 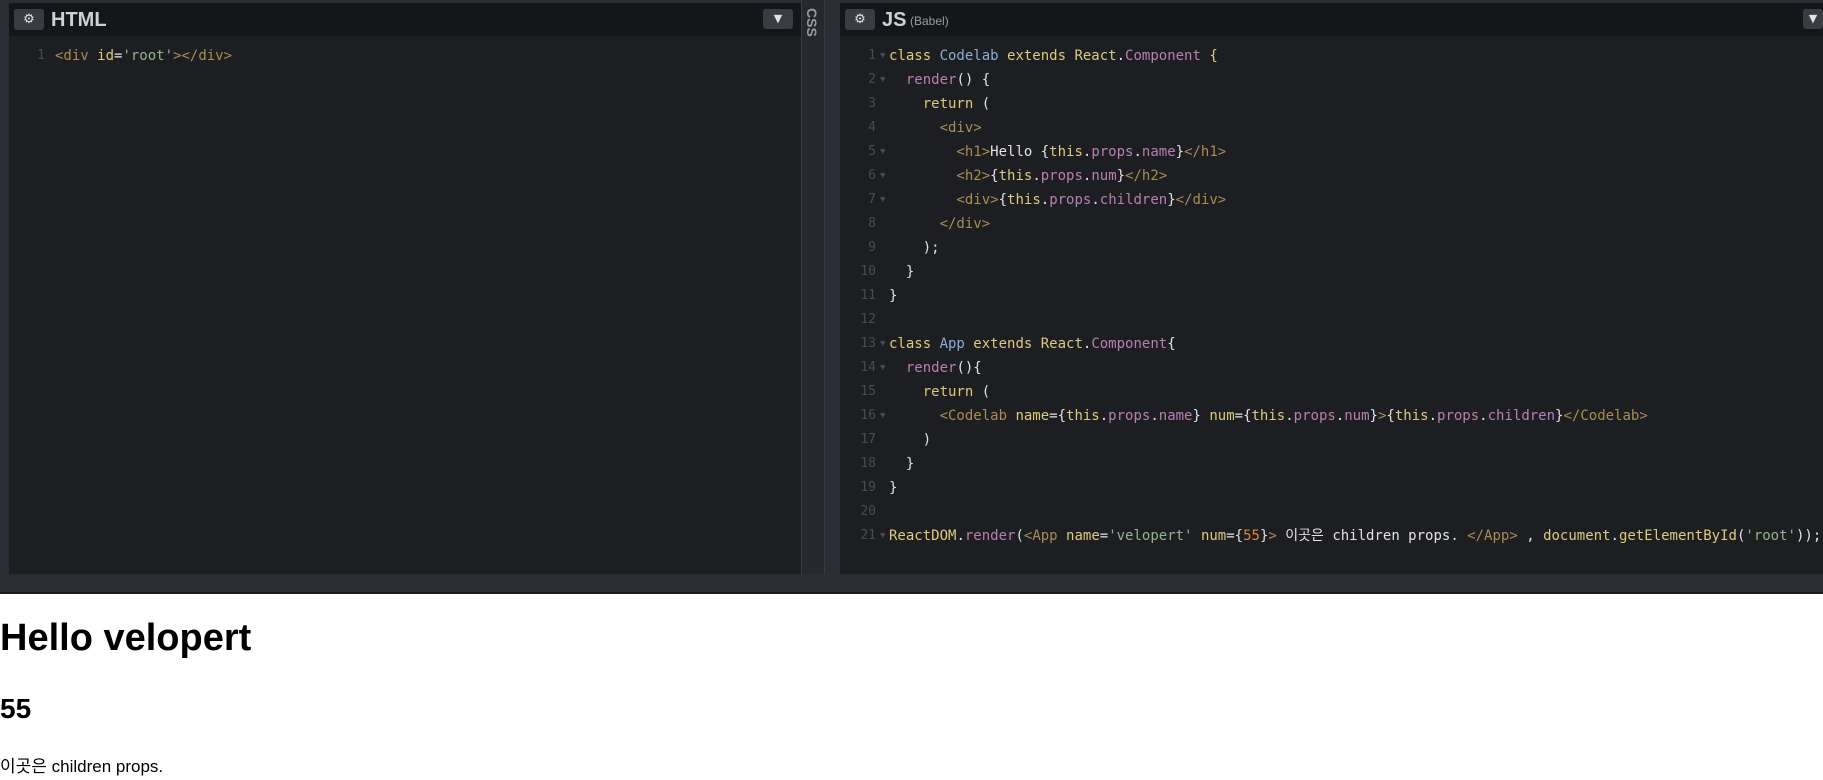 What do you see at coordinates (868, 367) in the screenshot?
I see `line-number: 14` at bounding box center [868, 367].